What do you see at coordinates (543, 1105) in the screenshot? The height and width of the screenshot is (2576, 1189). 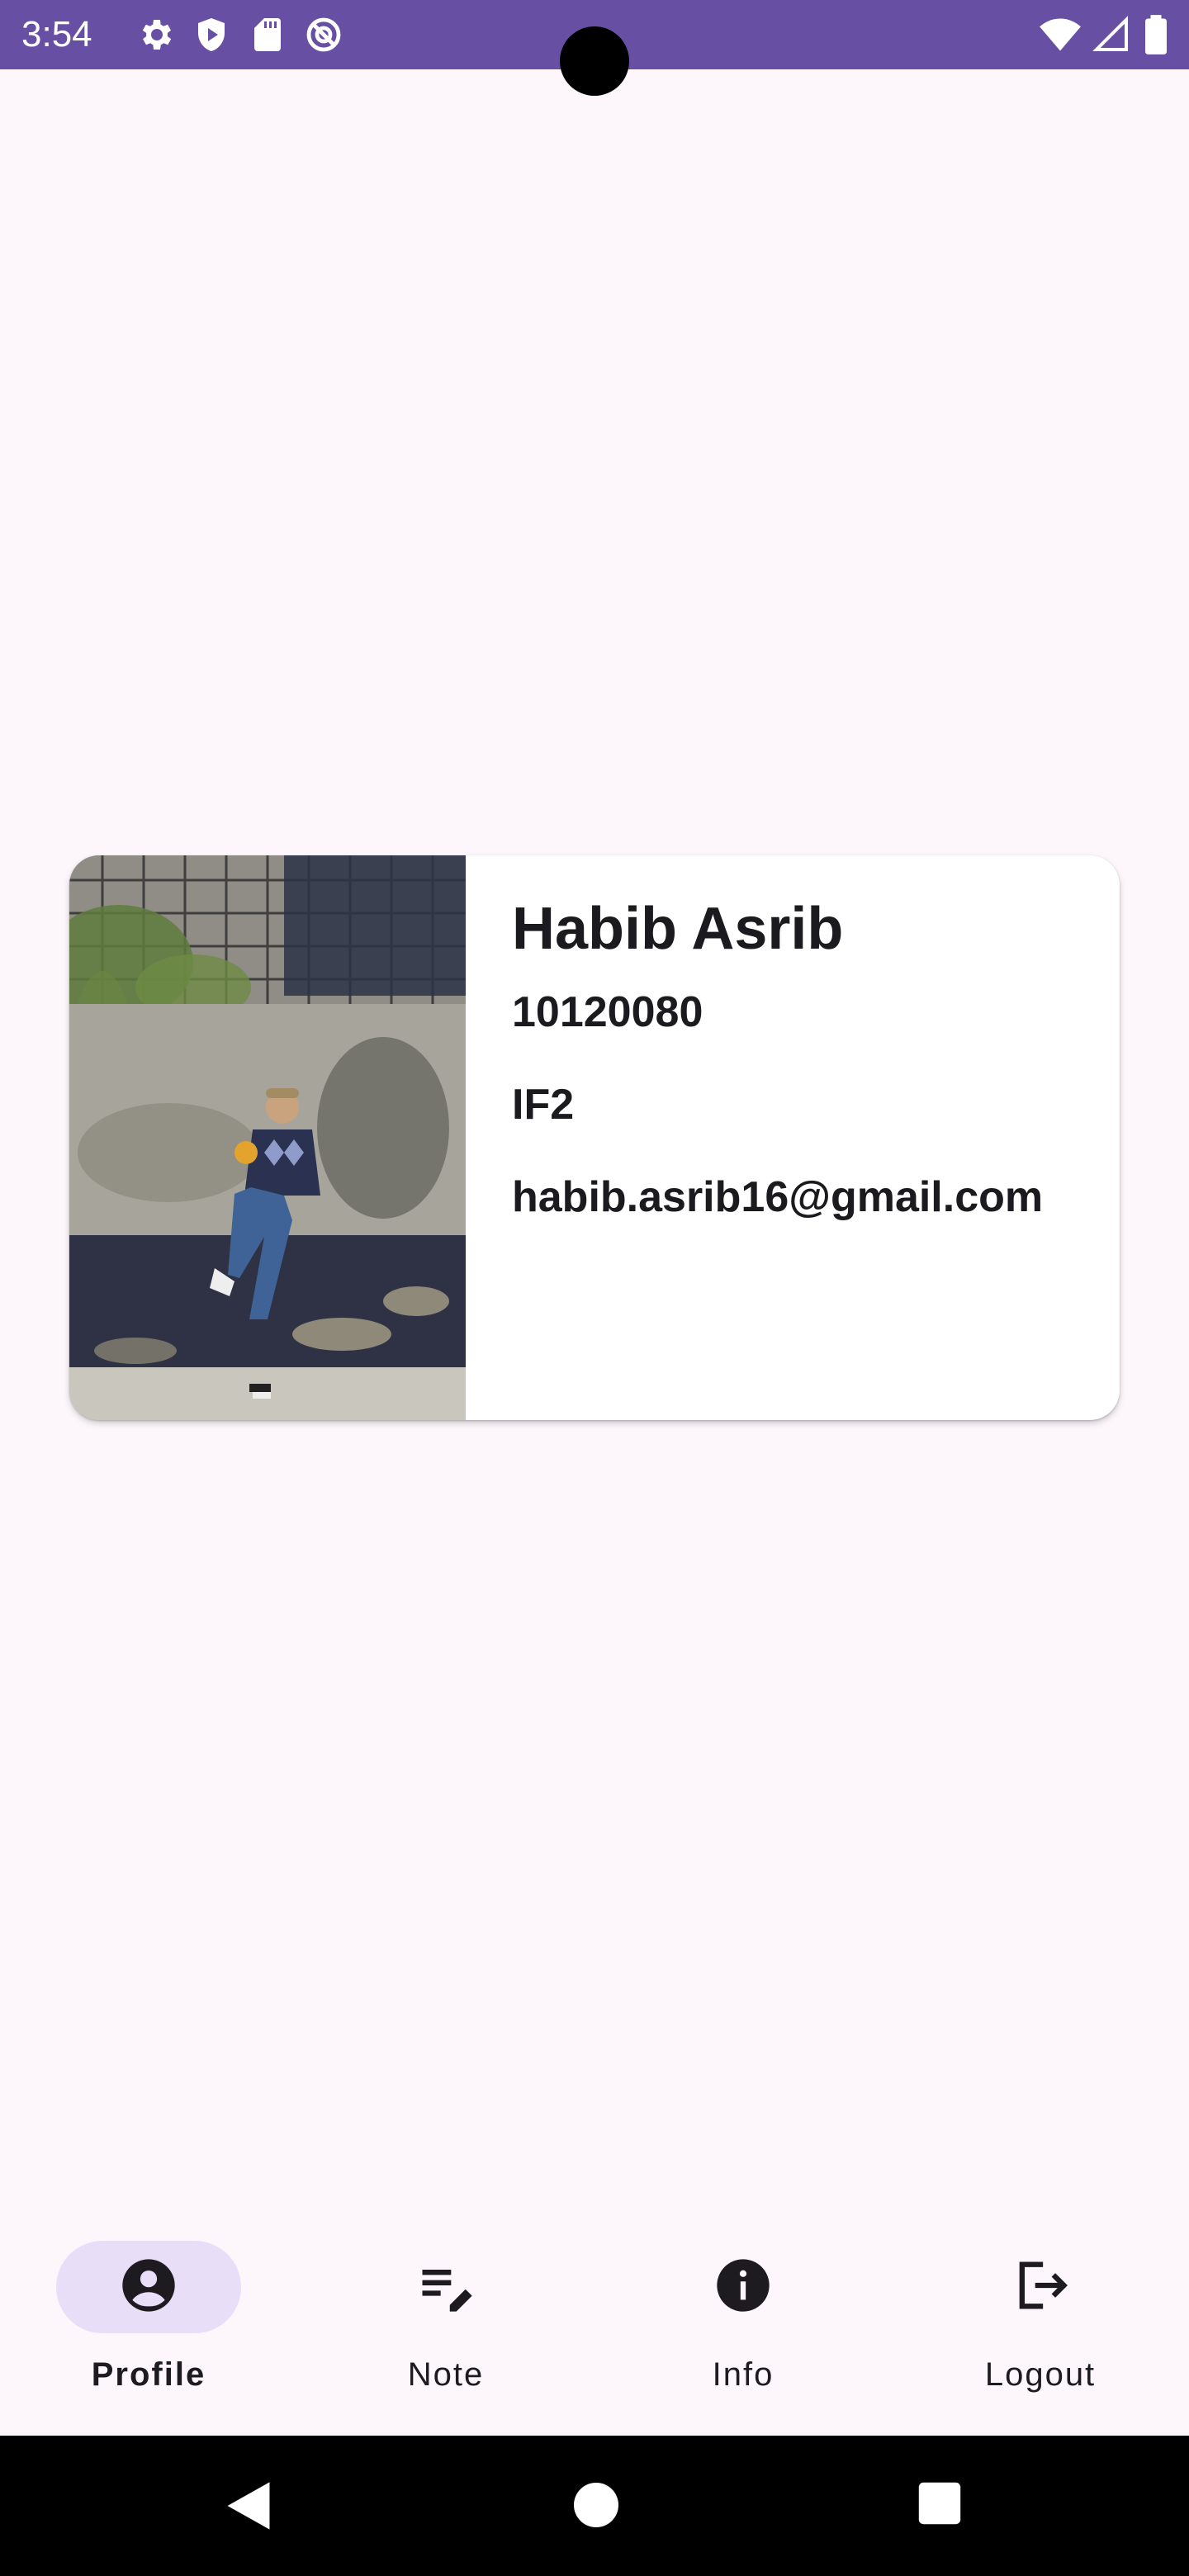 I see `profile-class: IF2` at bounding box center [543, 1105].